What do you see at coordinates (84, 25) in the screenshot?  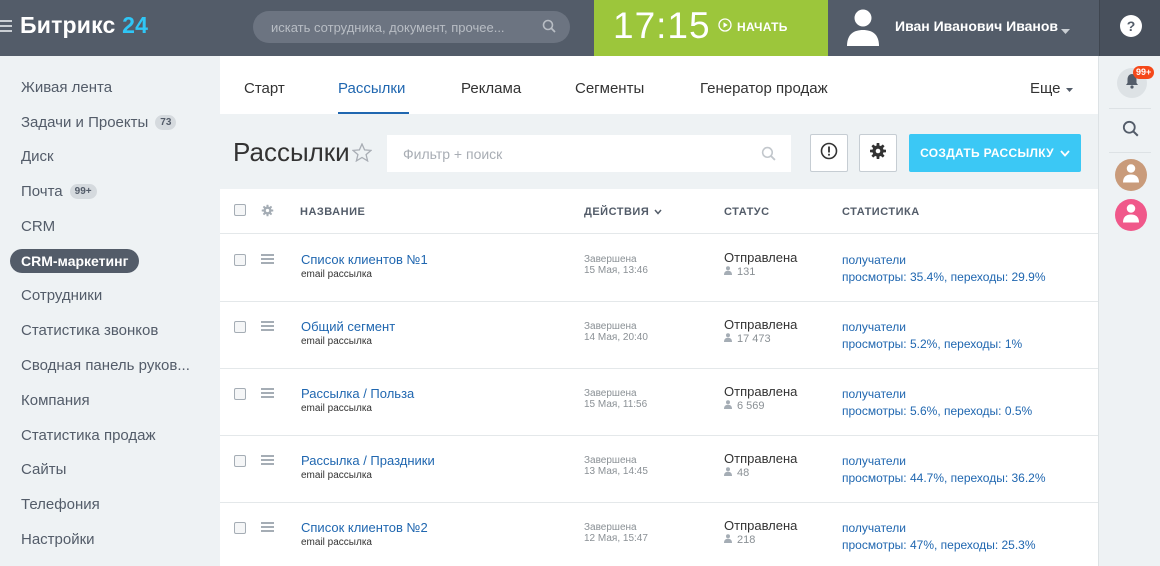 I see `logo: Битрикс 24` at bounding box center [84, 25].